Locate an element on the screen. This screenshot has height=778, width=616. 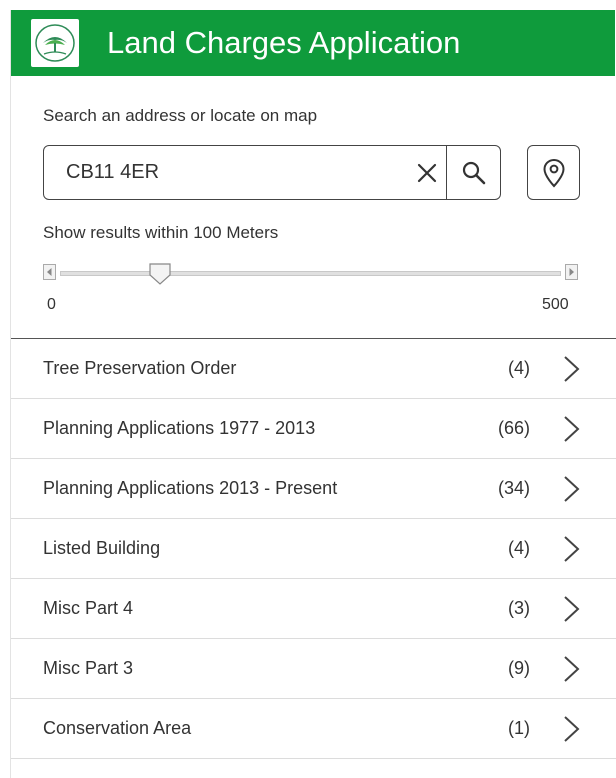
layer-result-count: (34) is located at coordinates (513, 488).